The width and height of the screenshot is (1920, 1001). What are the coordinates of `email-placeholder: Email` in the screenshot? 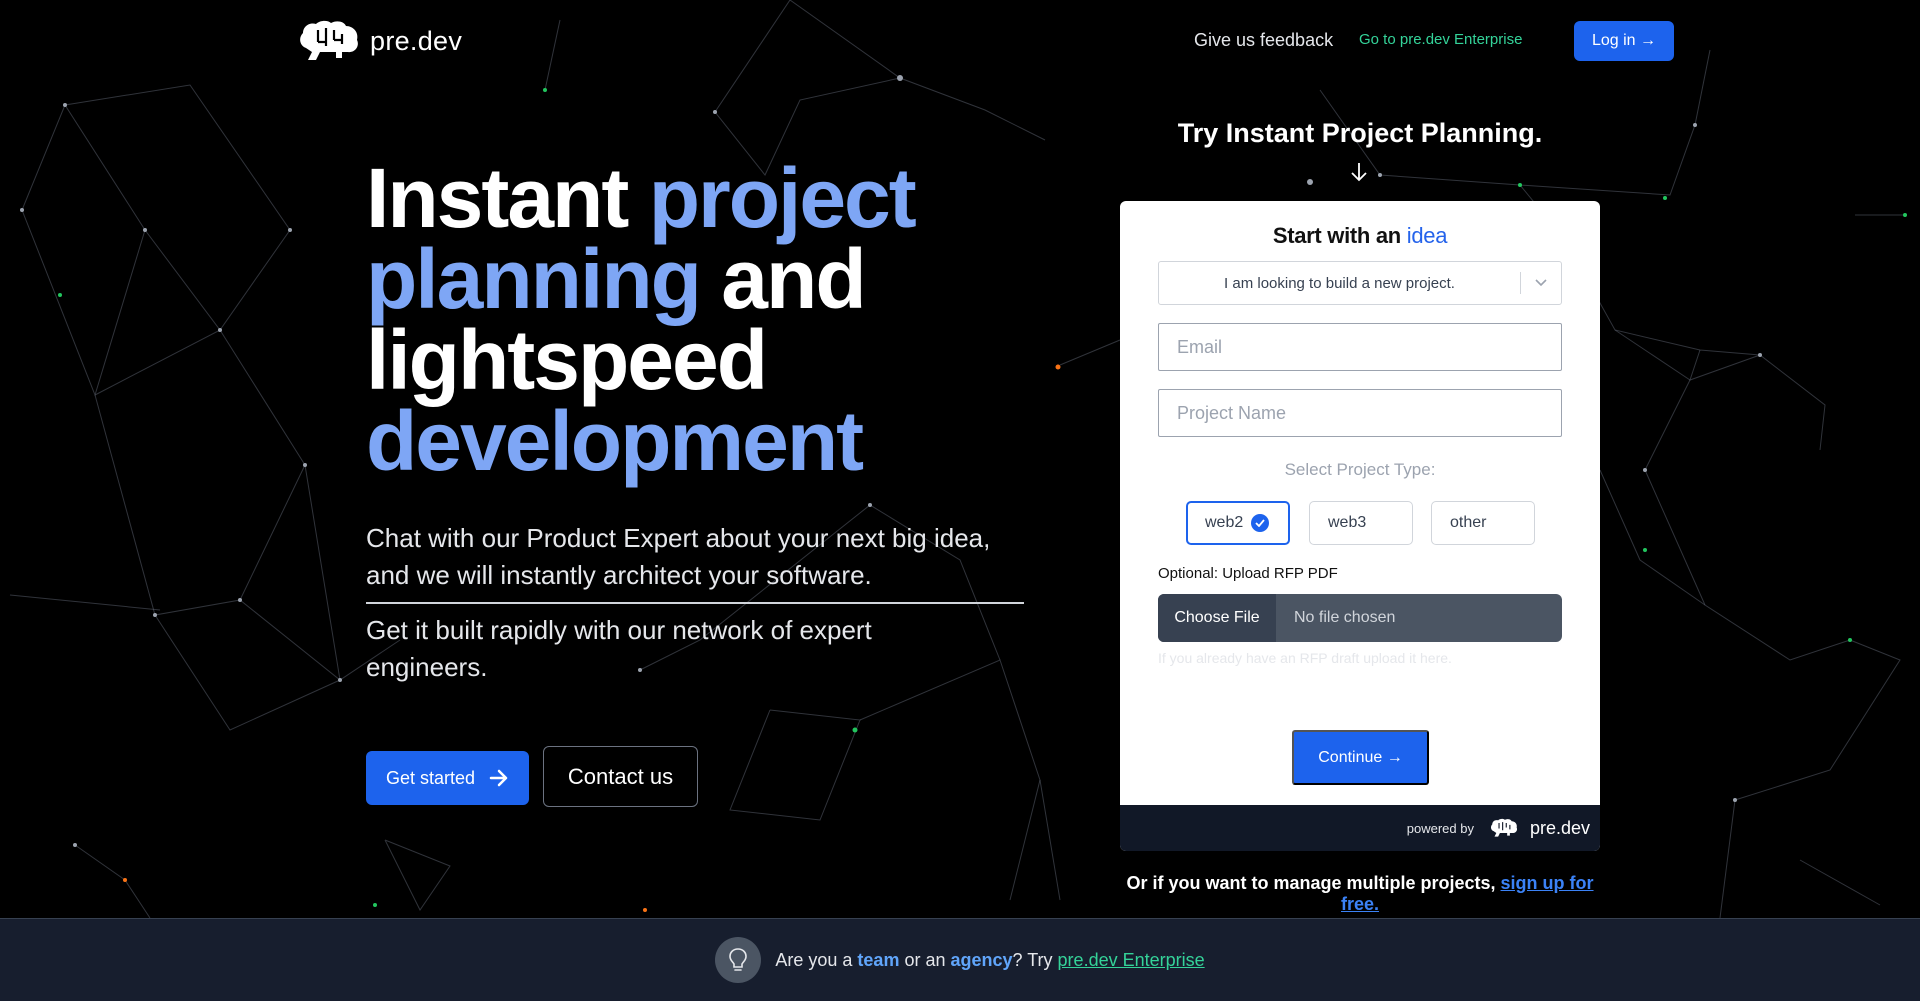 It's located at (1200, 346).